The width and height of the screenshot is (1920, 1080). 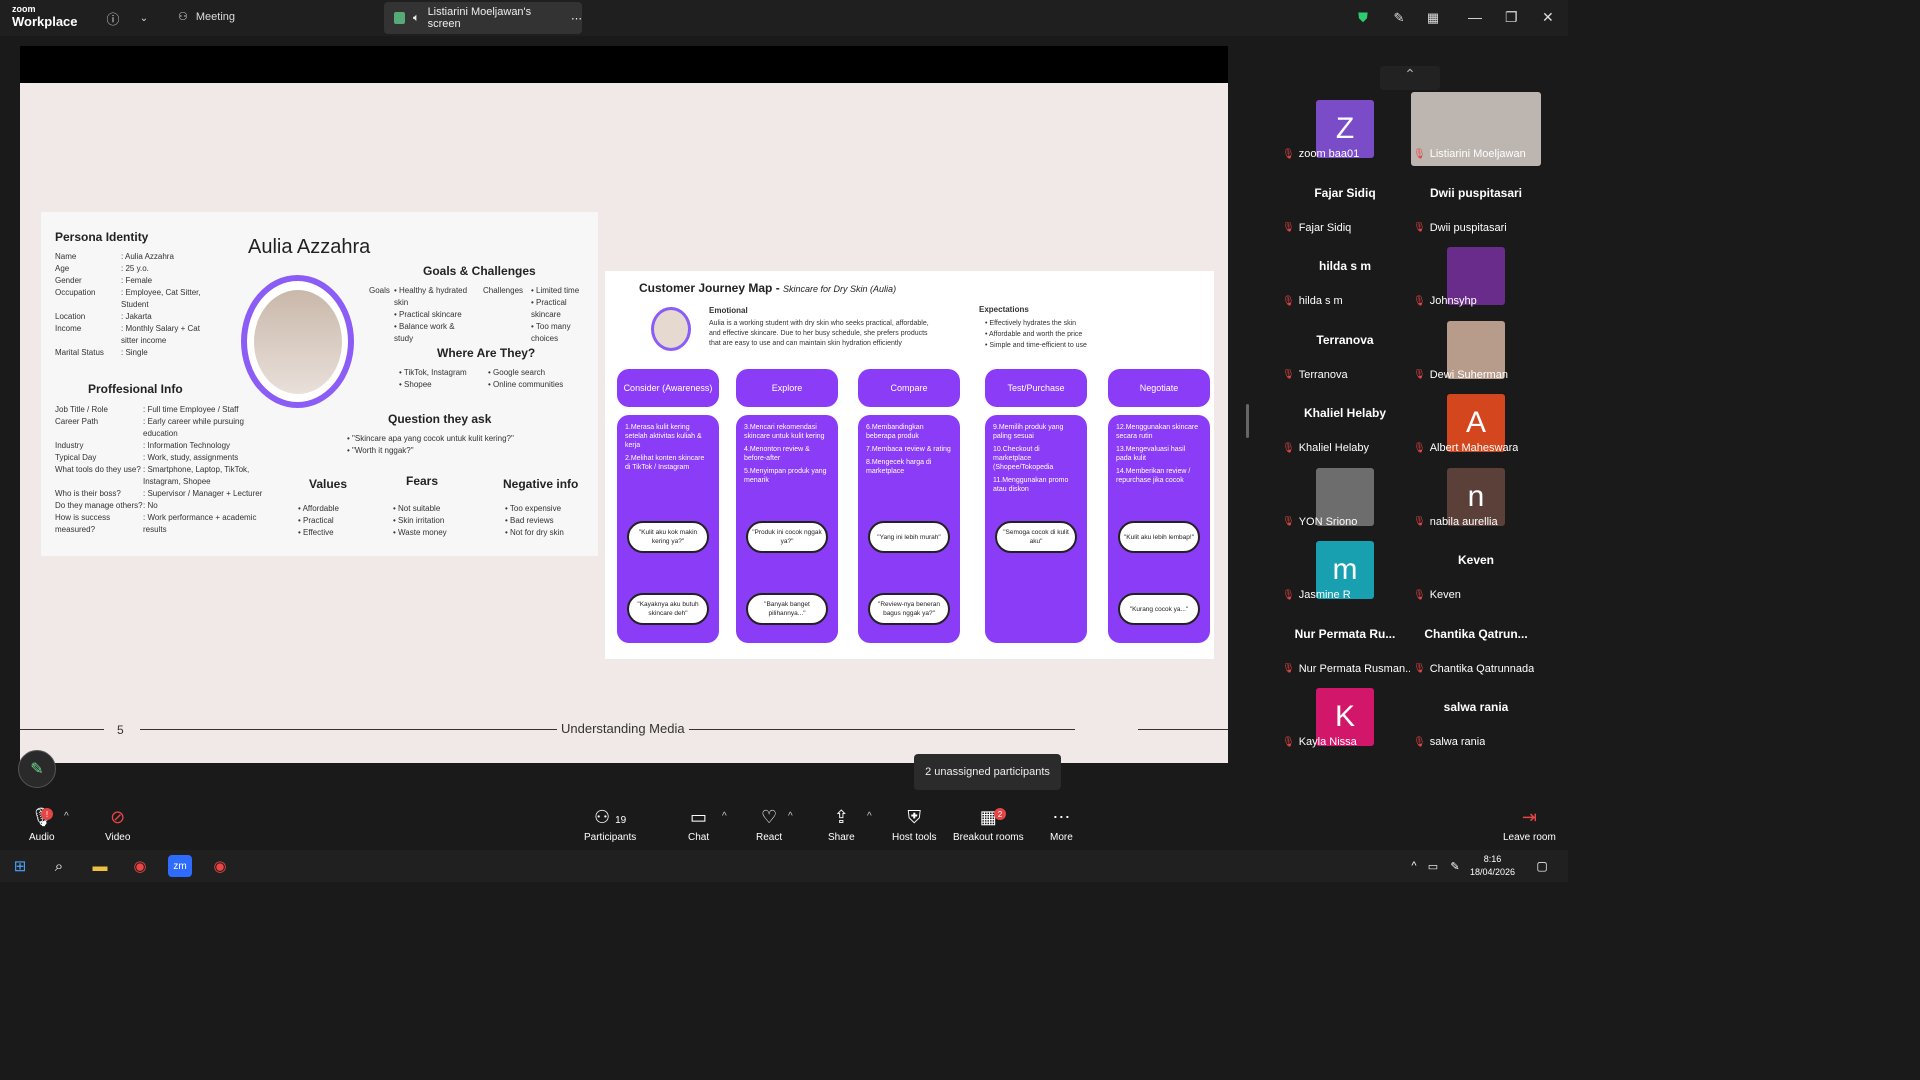 I want to click on chevron-down-icon: ⌄, so click(x=144, y=18).